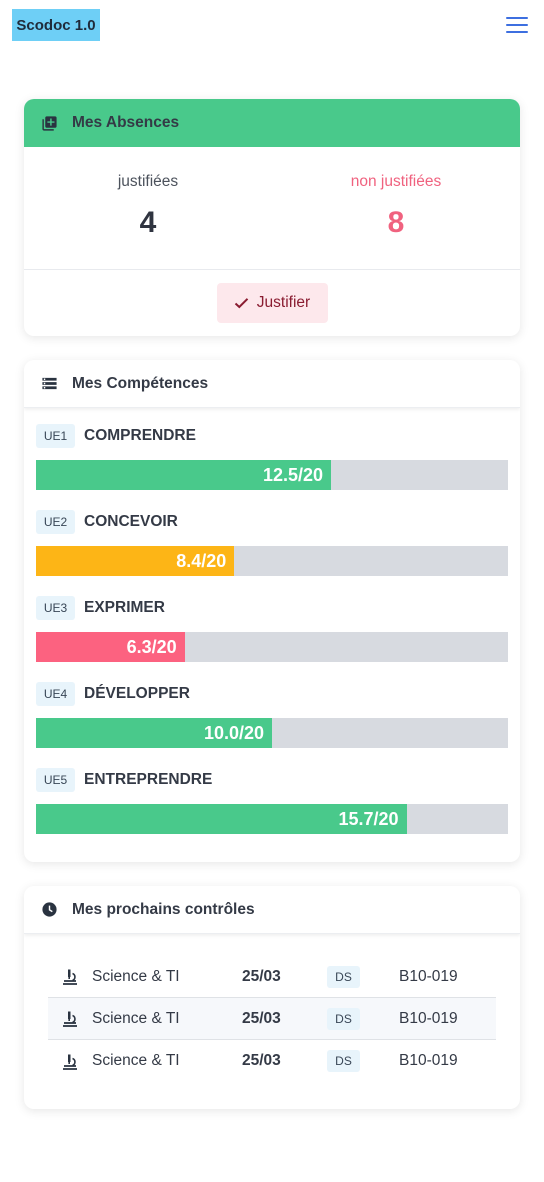  I want to click on justify-button: Justifier, so click(272, 302).